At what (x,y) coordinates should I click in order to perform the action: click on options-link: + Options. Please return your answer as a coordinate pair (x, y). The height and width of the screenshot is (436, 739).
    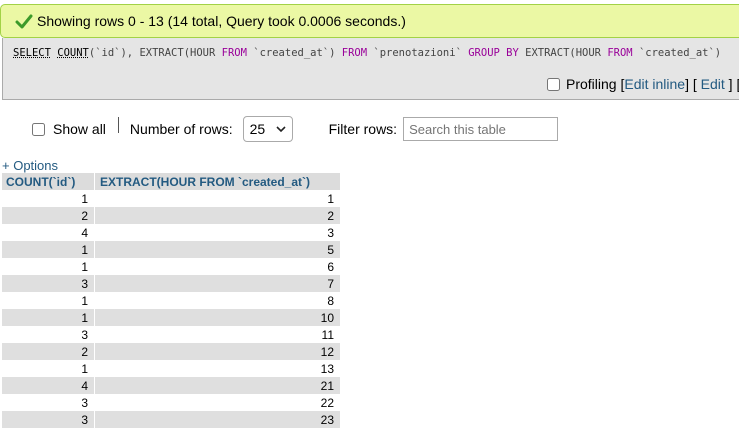
    Looking at the image, I should click on (30, 165).